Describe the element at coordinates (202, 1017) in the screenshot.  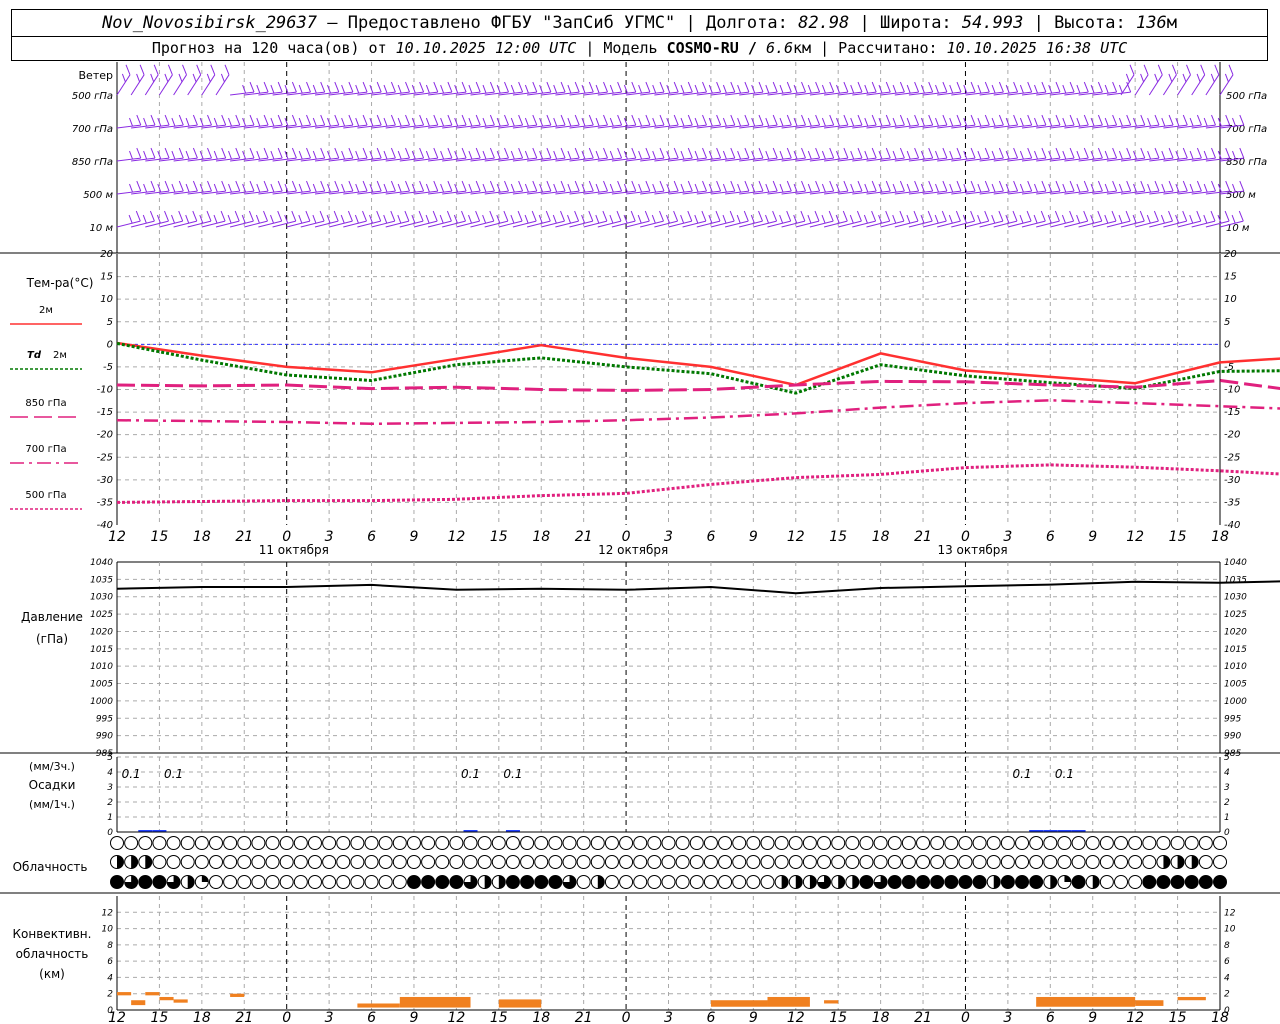
I see `x-tick-label-bottom: 18` at that location.